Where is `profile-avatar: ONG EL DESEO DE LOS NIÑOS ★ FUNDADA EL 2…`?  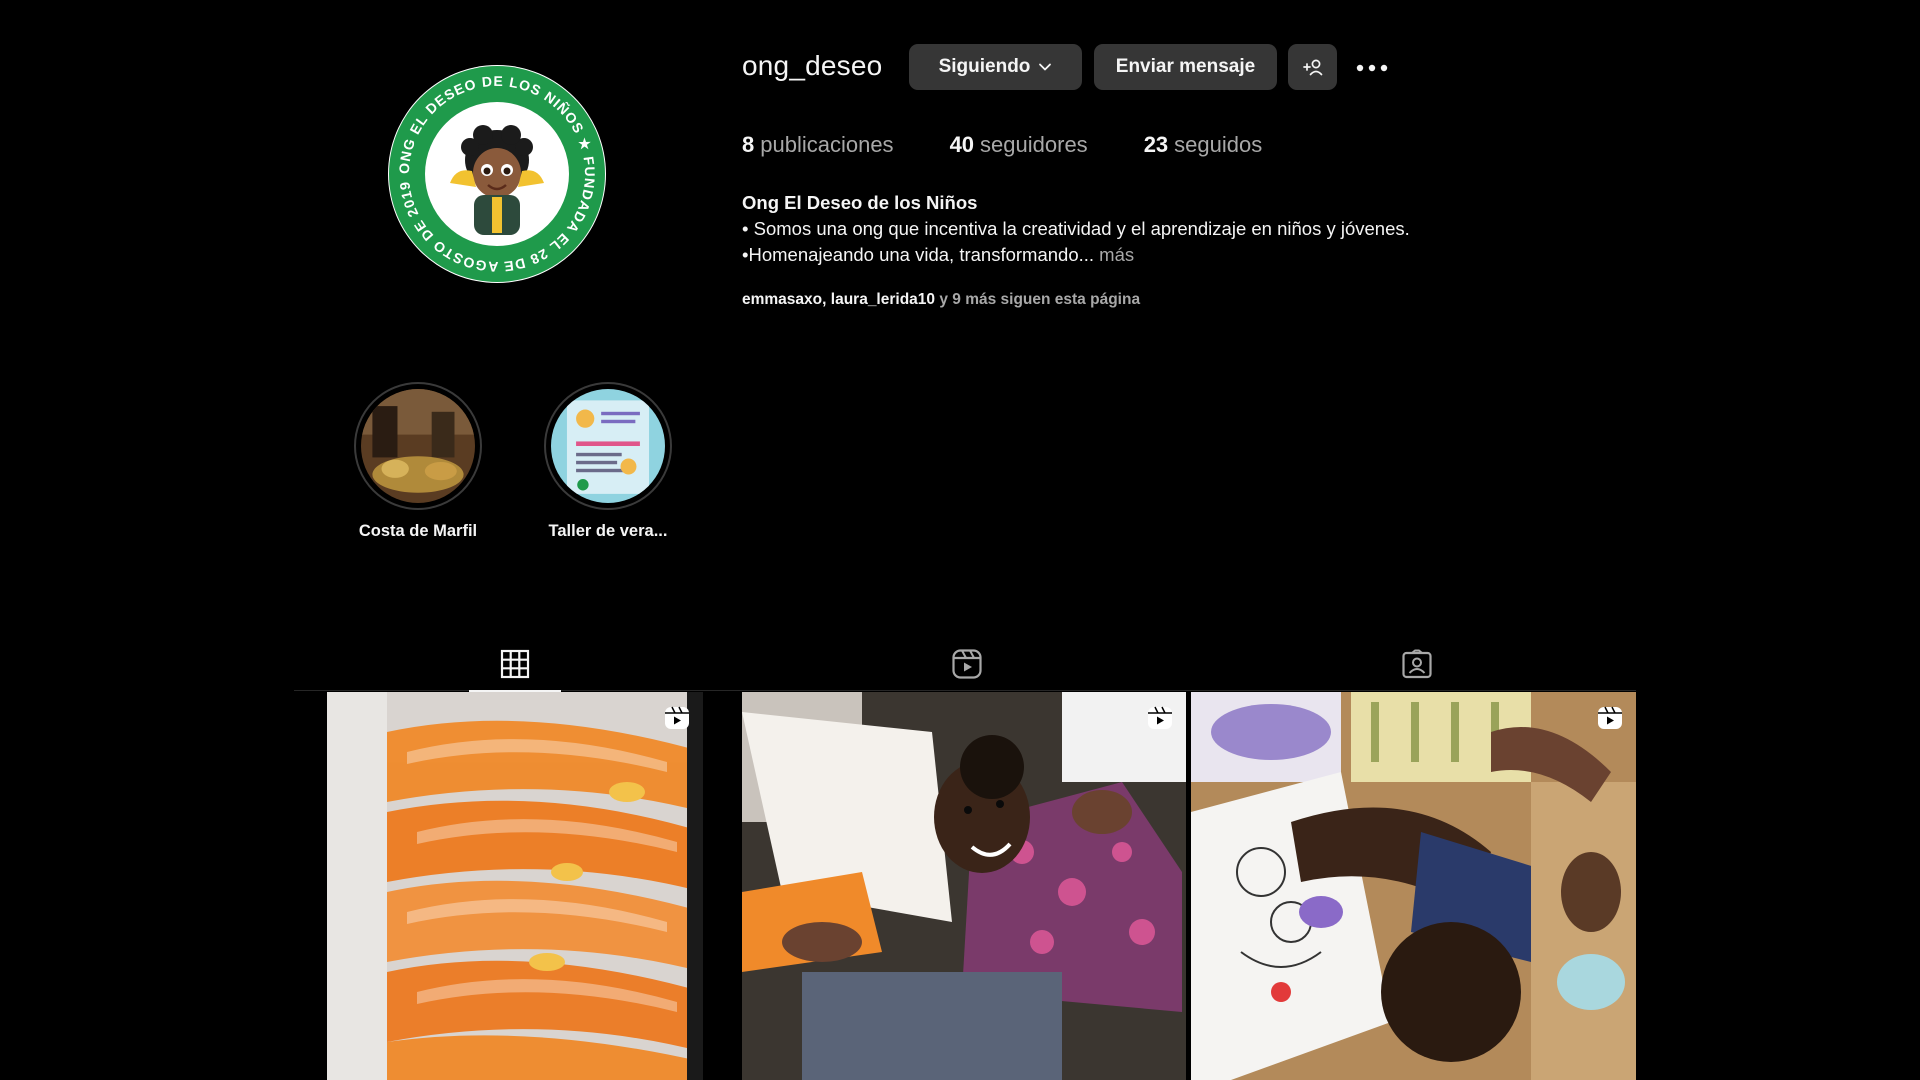
profile-avatar: ONG EL DESEO DE LOS NIÑOS ★ FUNDADA EL 2… is located at coordinates (497, 174).